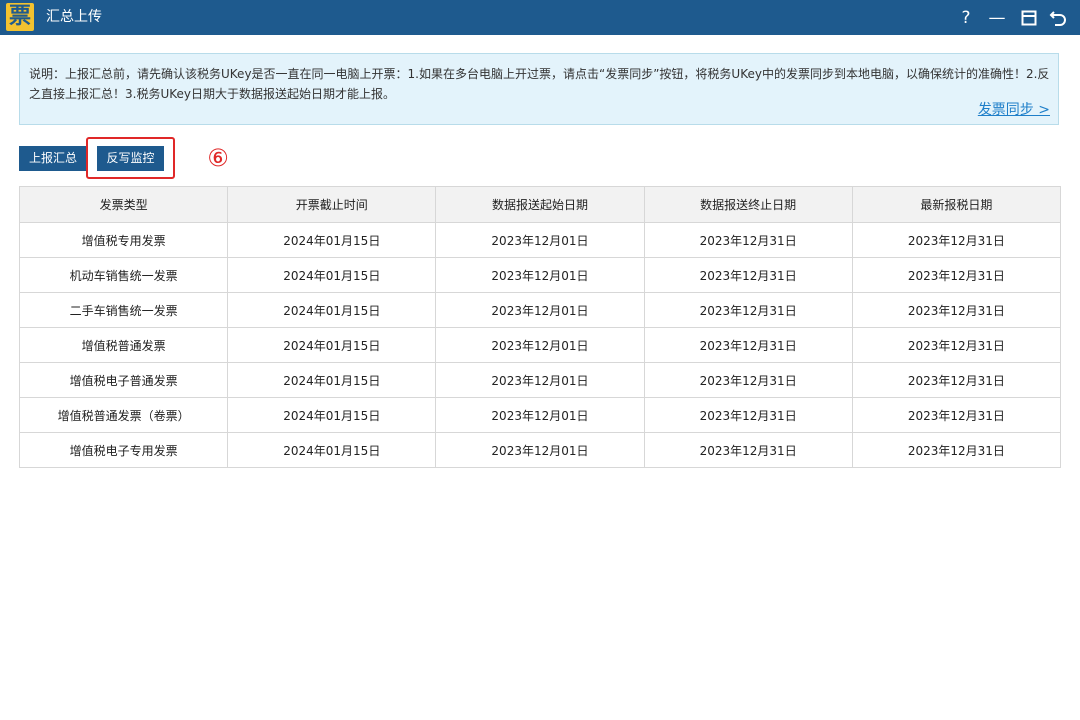 This screenshot has width=1080, height=720. I want to click on window-title: 汇总上传, so click(74, 17).